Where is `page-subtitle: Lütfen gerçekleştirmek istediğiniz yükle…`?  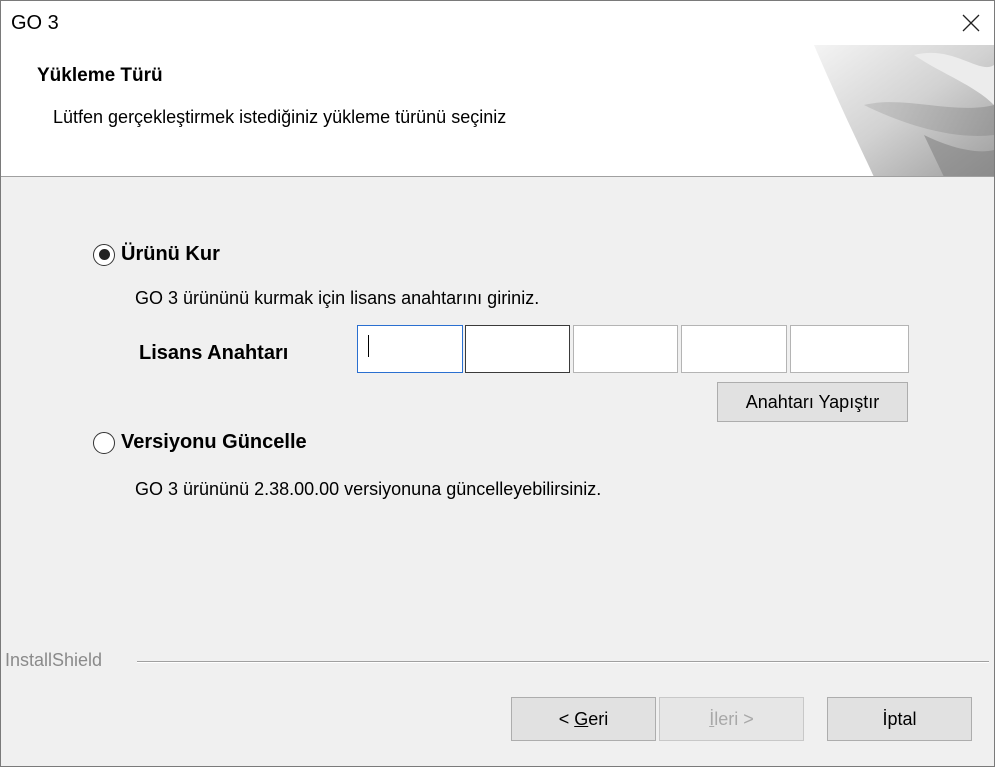
page-subtitle: Lütfen gerçekleştirmek istediğiniz yükle… is located at coordinates (280, 117).